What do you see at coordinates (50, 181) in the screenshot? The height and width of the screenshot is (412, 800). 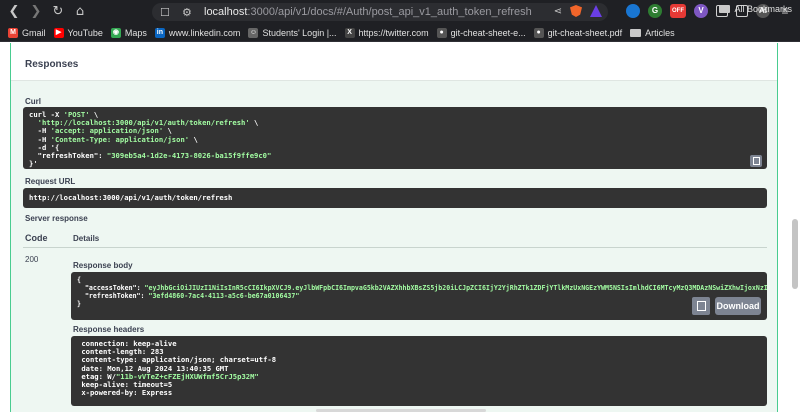 I see `request-url-label: Request URL` at bounding box center [50, 181].